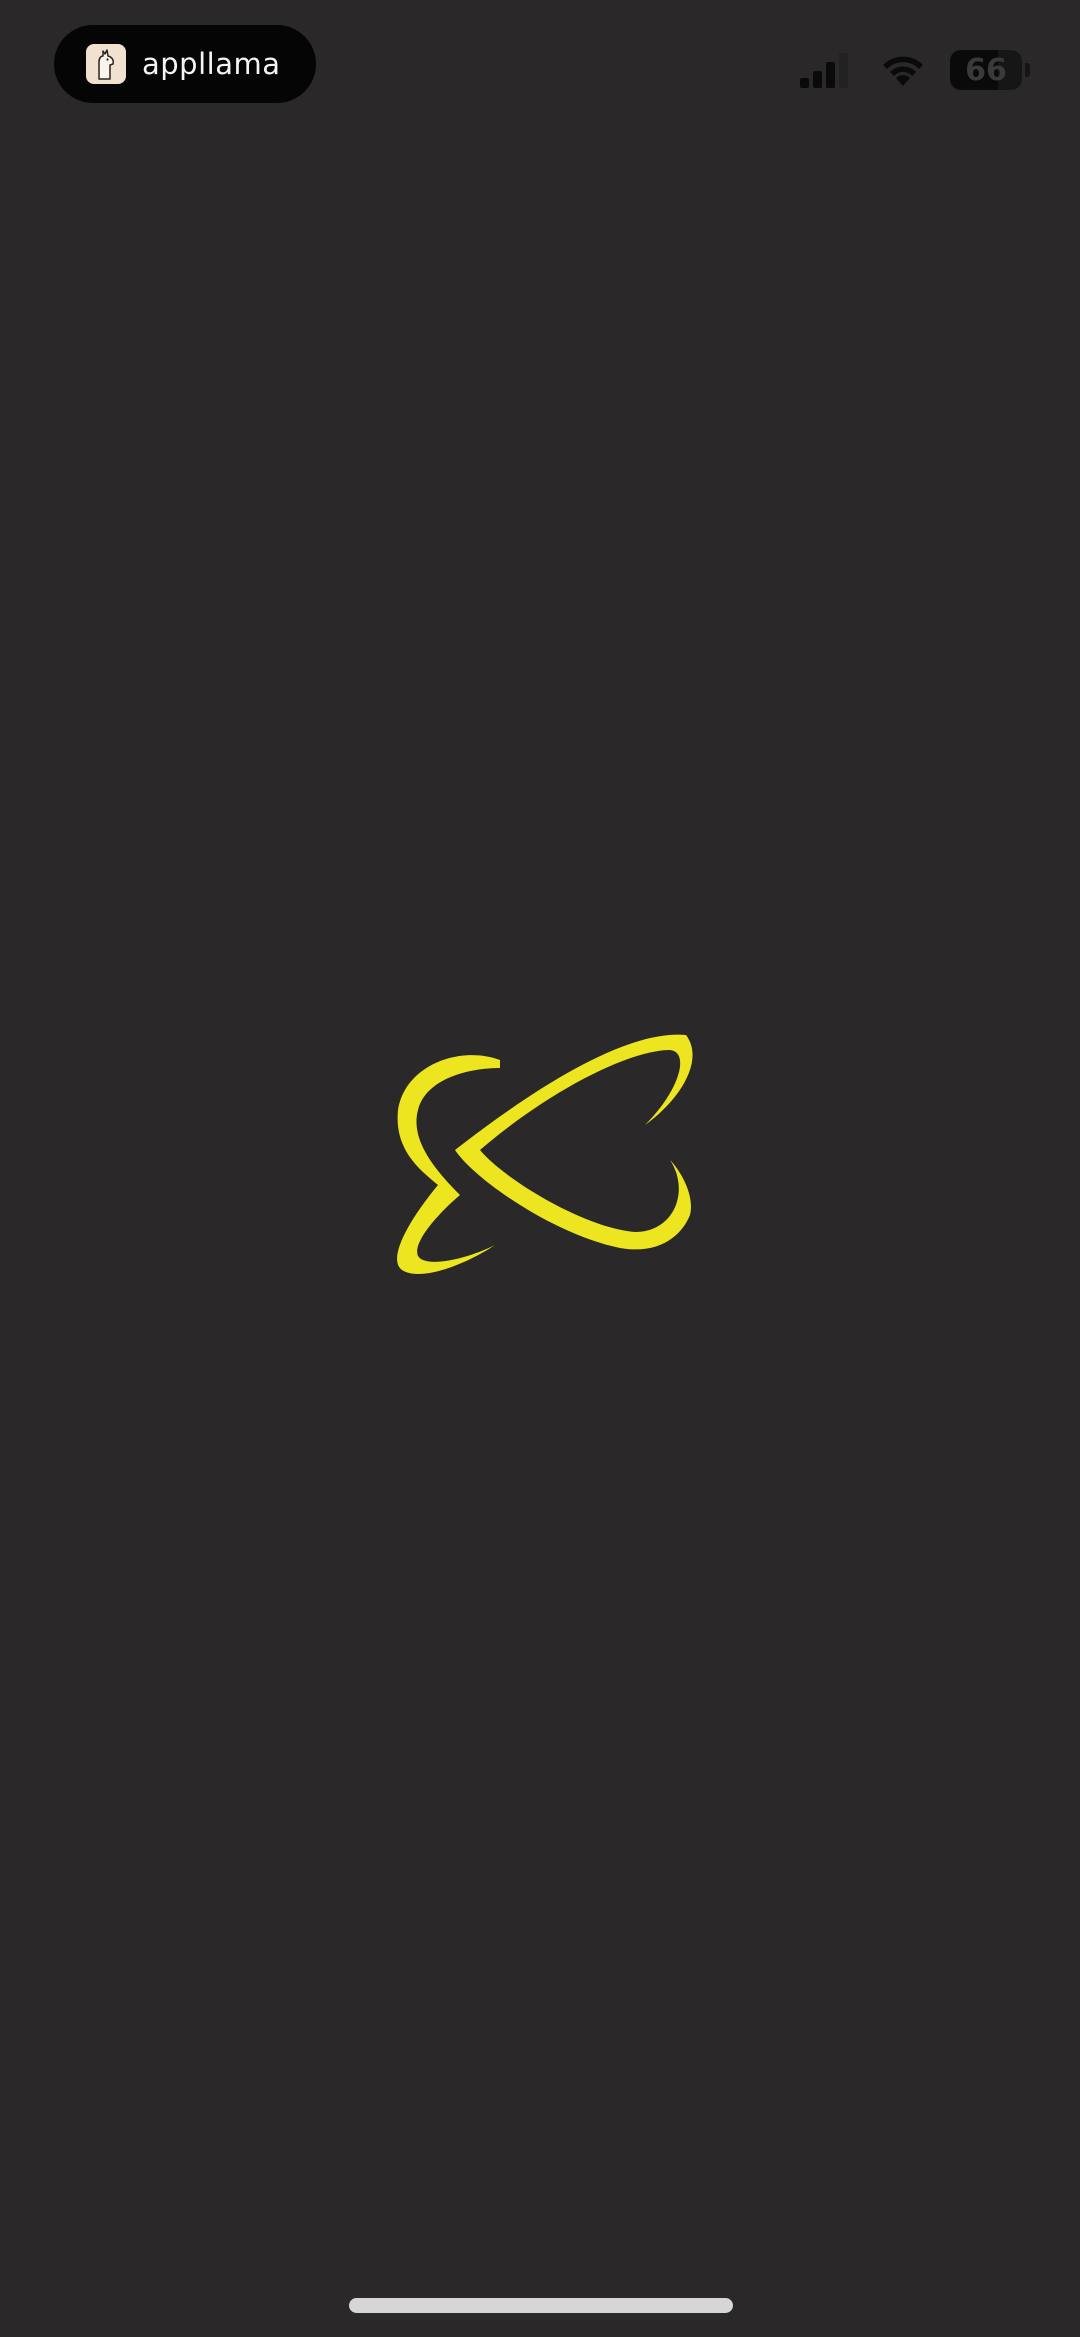  What do you see at coordinates (540, 65) in the screenshot?
I see `status-bar: appllama 66` at bounding box center [540, 65].